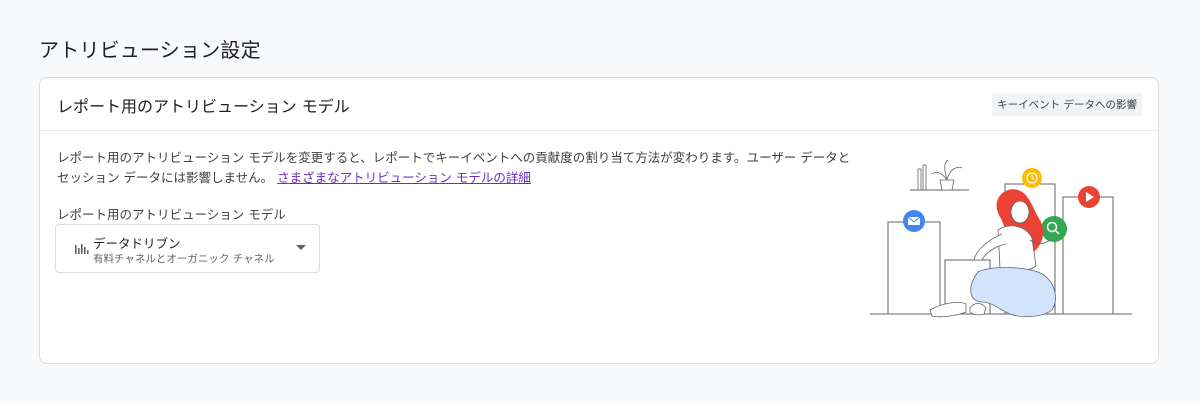 Image resolution: width=1200 pixels, height=403 pixels. Describe the element at coordinates (914, 268) in the screenshot. I see `pillar-left` at that location.